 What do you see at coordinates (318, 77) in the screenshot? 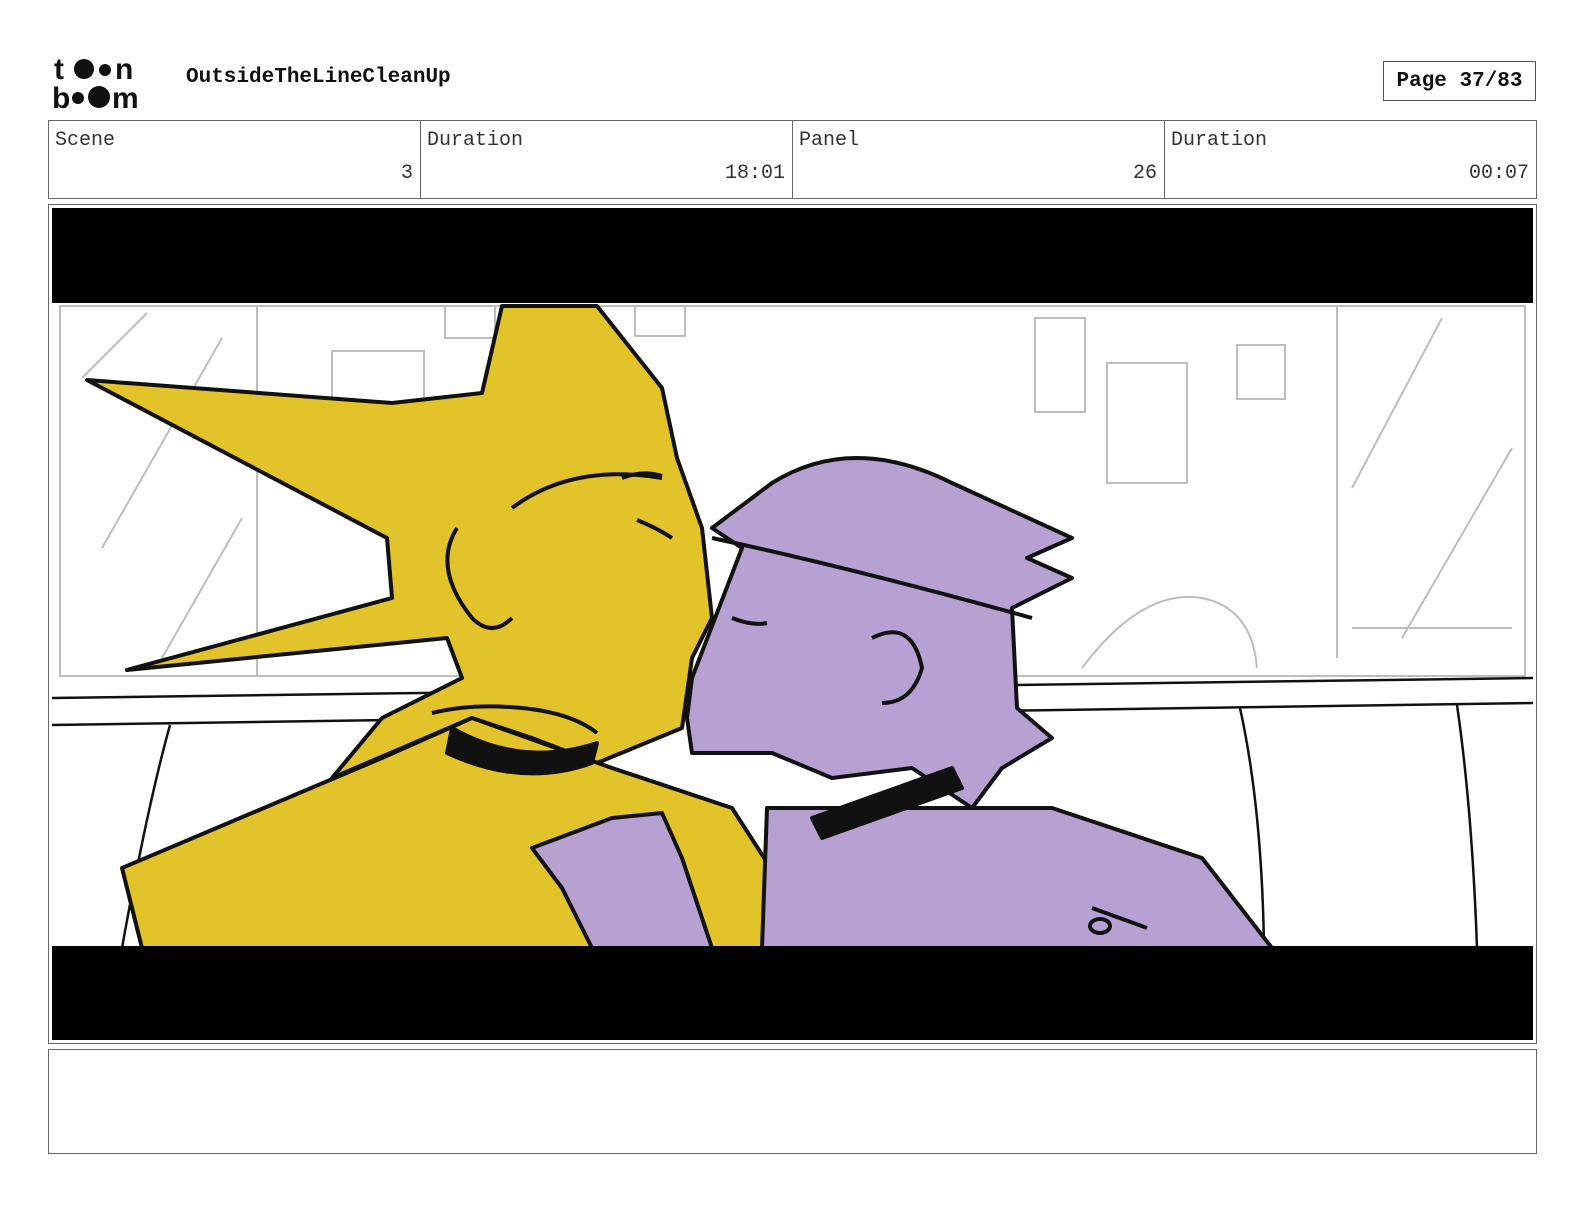
I see `project-title: OutsideTheLineCleanUp` at bounding box center [318, 77].